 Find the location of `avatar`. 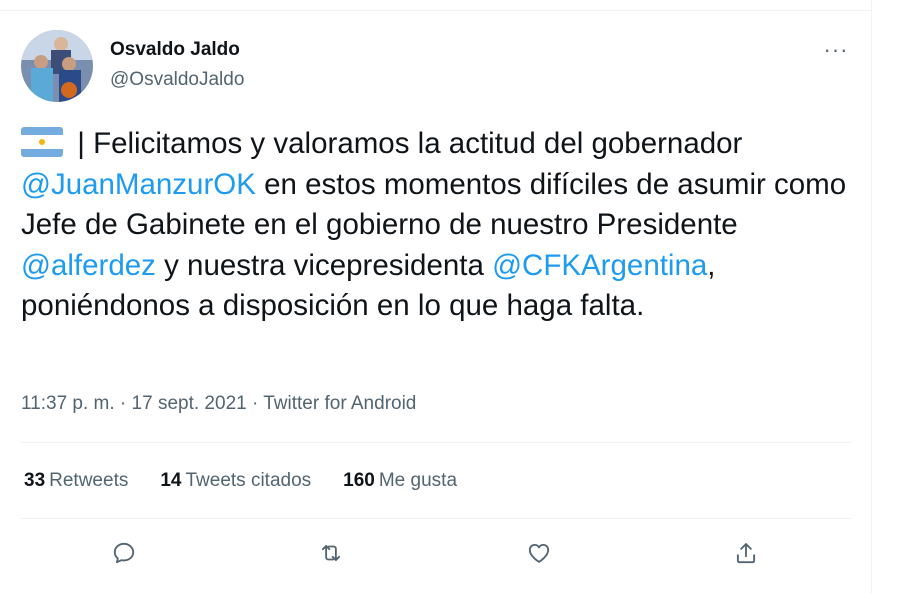

avatar is located at coordinates (57, 66).